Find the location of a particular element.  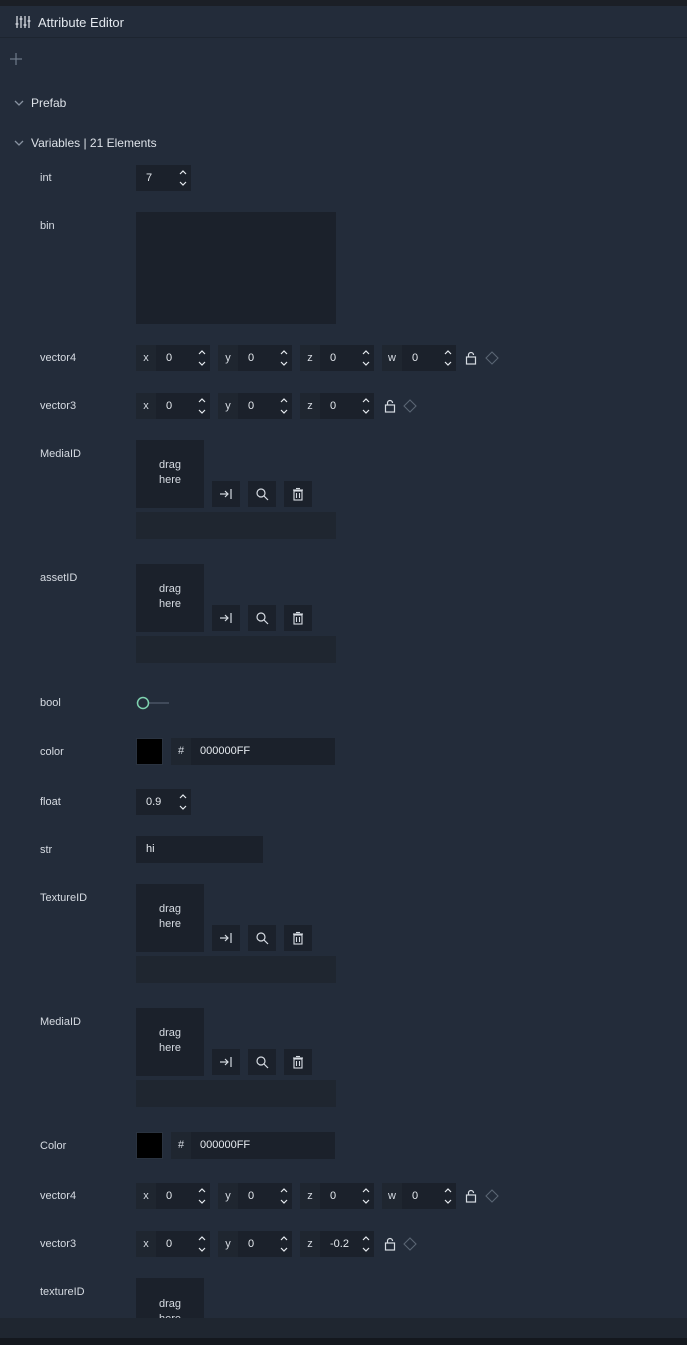

vector4-x-input: 0 is located at coordinates (183, 358).